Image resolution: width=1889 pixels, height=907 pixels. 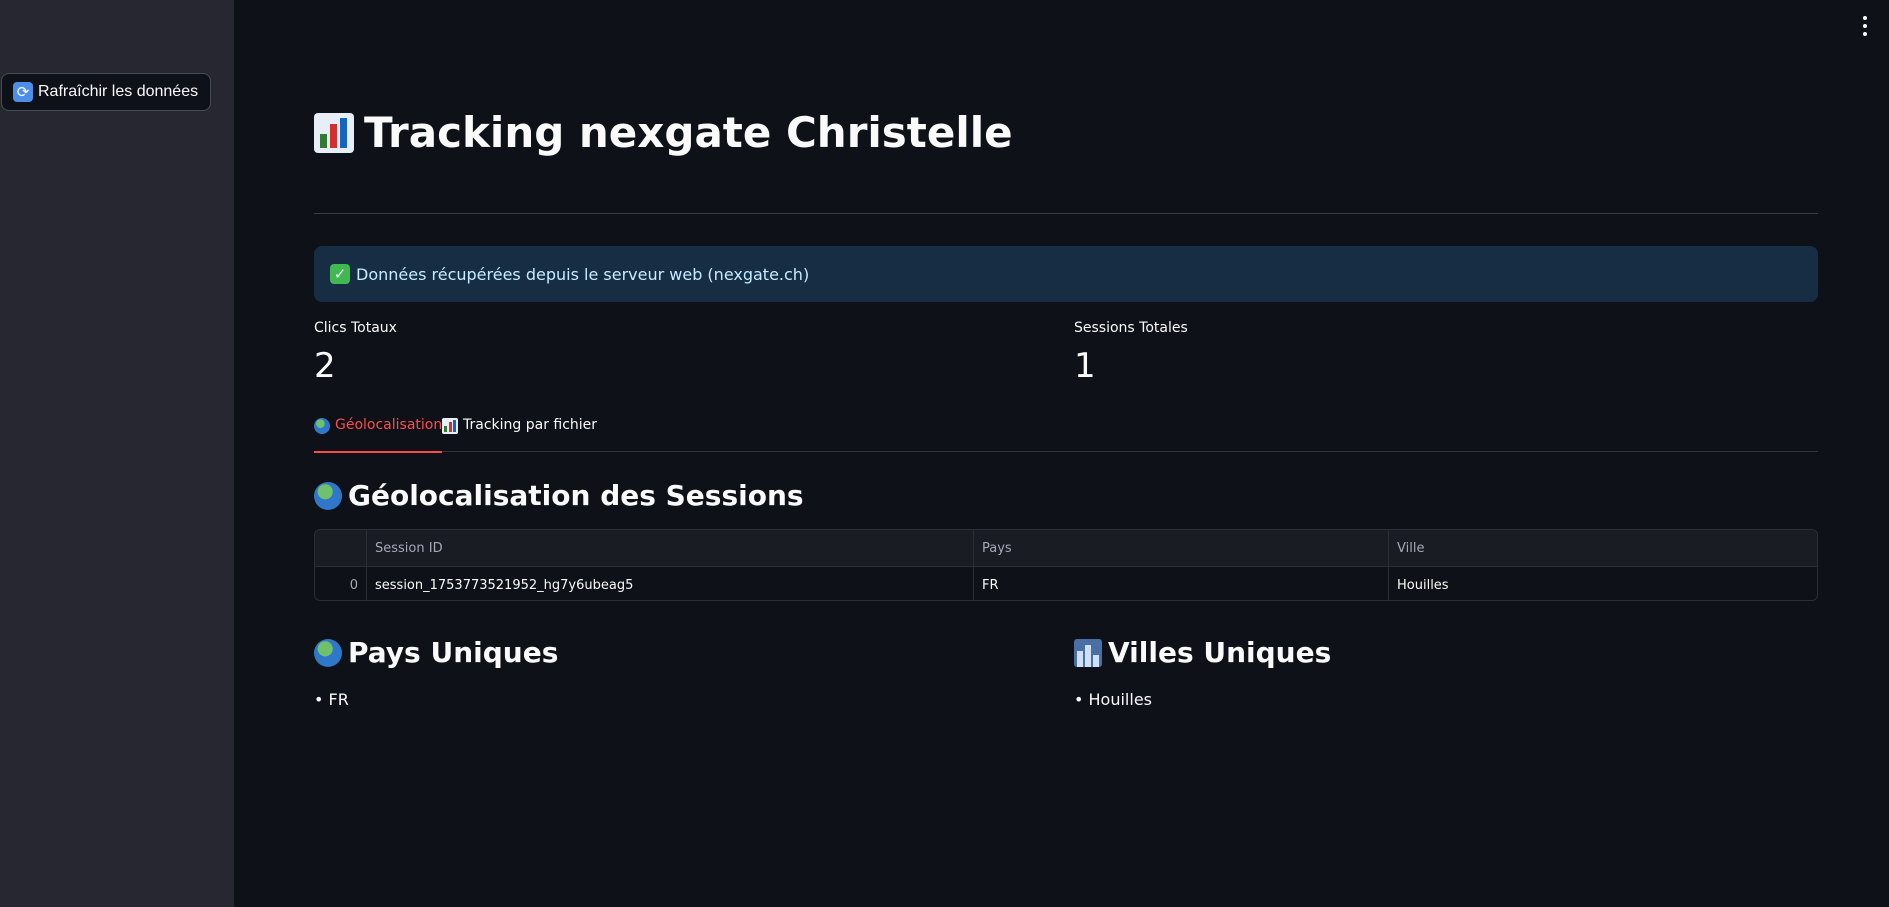 What do you see at coordinates (1603, 548) in the screenshot?
I see `column-header-ville: Ville` at bounding box center [1603, 548].